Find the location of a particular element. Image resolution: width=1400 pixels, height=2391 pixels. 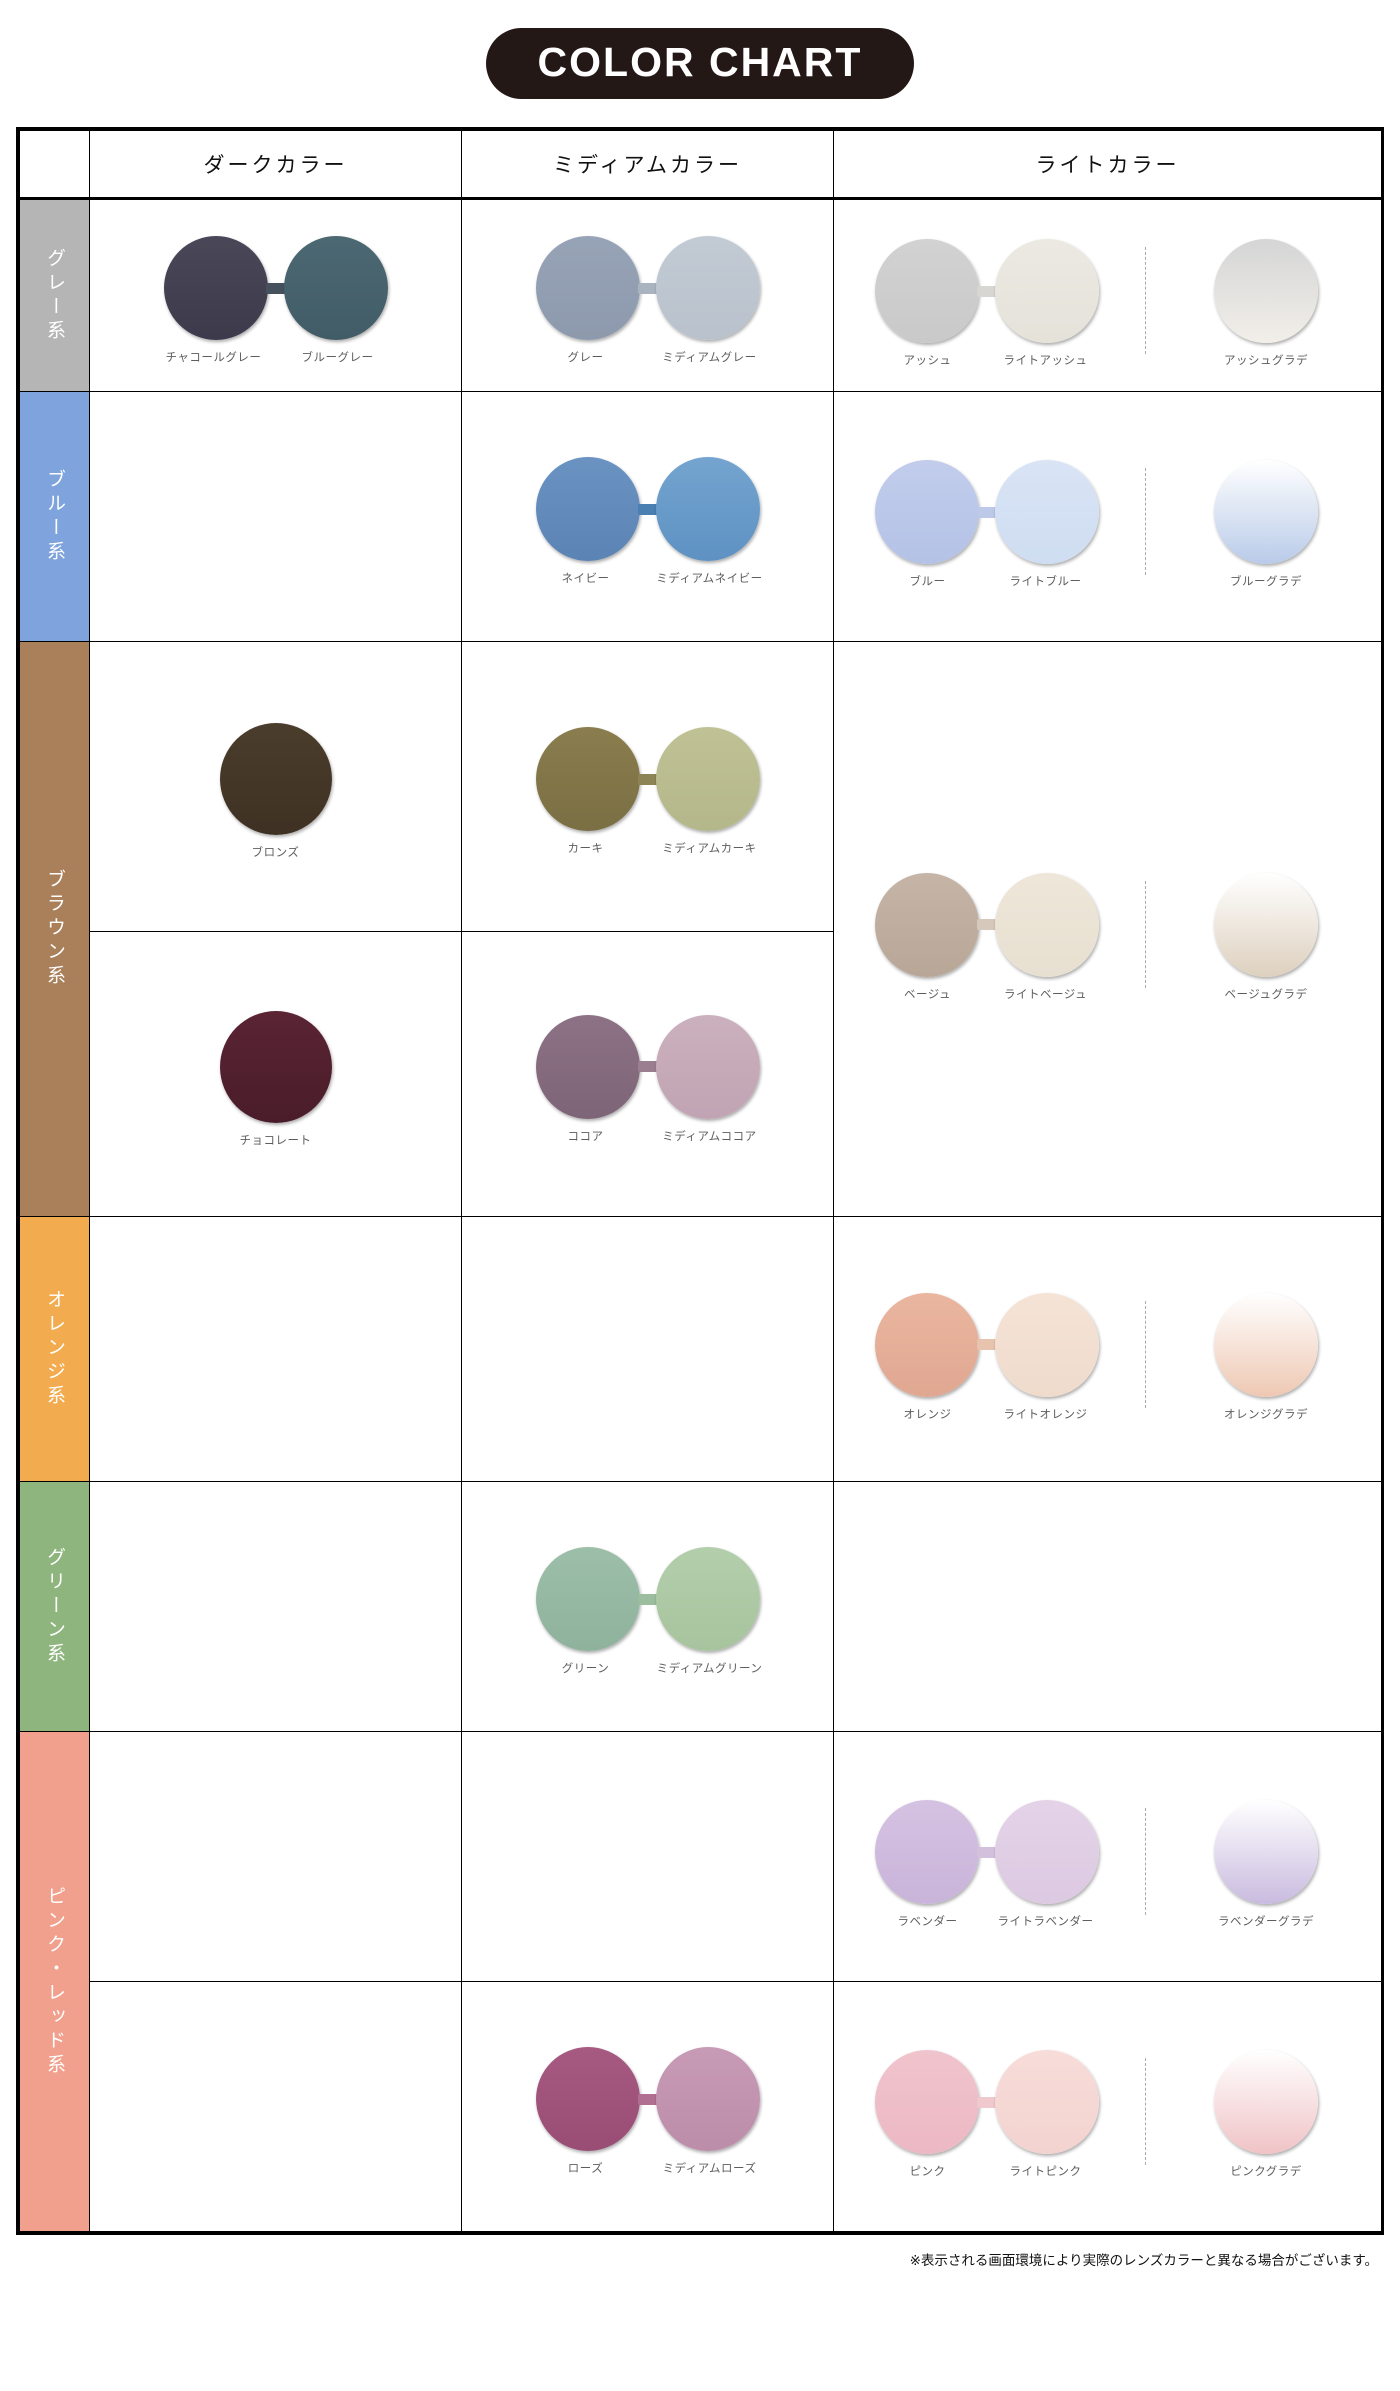

cell-dark-2: ブロンズ is located at coordinates (275, 786).